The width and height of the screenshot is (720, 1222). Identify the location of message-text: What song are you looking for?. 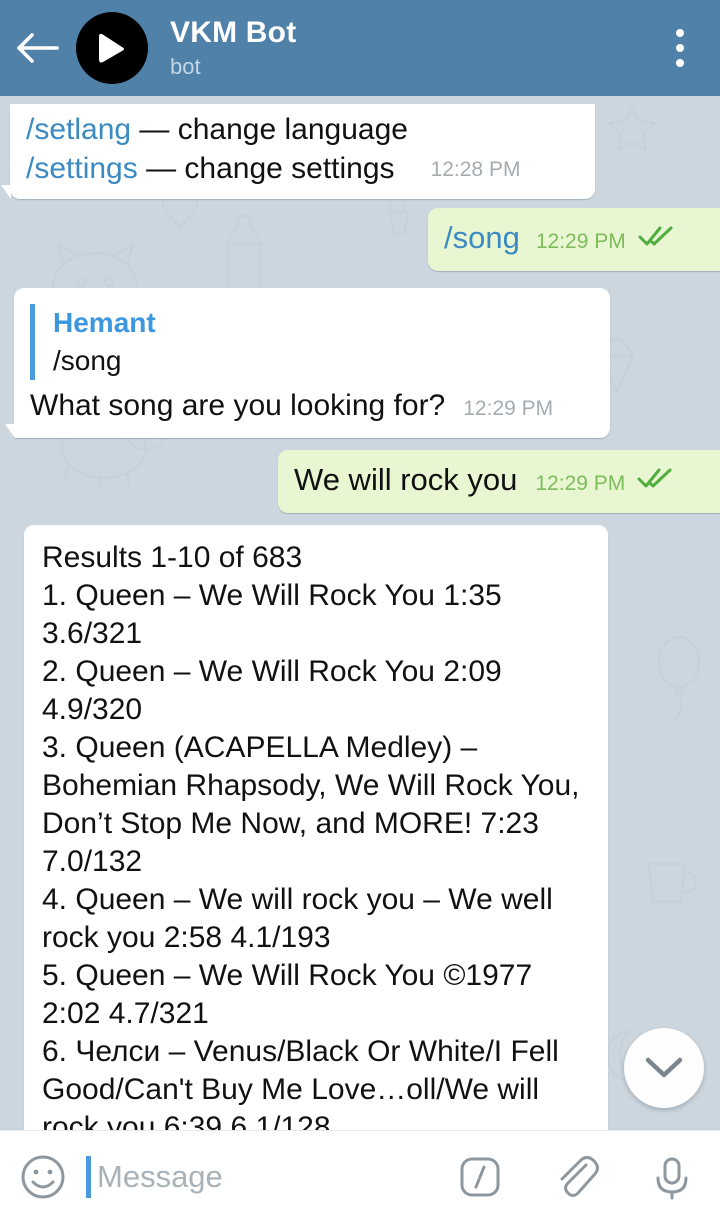
(238, 405).